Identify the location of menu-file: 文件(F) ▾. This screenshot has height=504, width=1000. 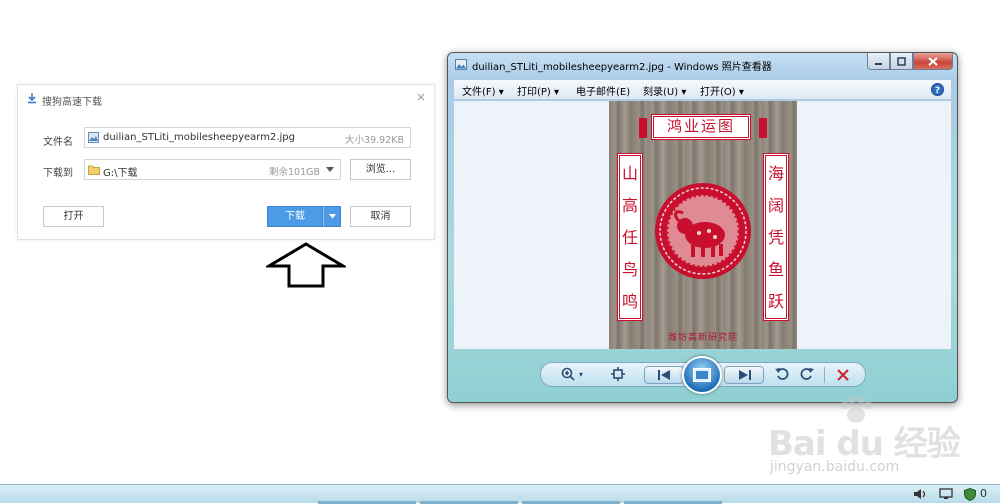
(483, 90).